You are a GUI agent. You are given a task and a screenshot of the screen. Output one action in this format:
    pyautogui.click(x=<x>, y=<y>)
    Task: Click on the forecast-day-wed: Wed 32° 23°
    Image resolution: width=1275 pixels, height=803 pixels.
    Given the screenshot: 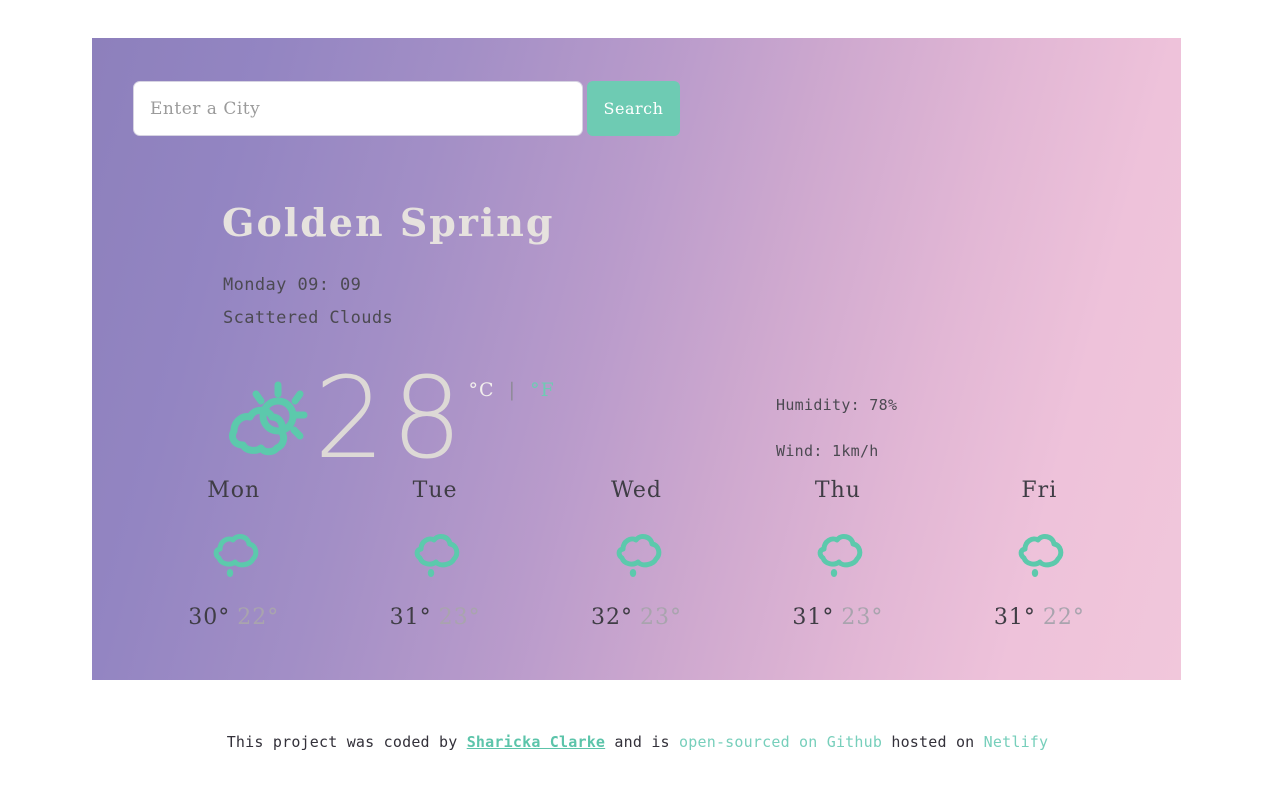 What is the action you would take?
    pyautogui.click(x=636, y=554)
    